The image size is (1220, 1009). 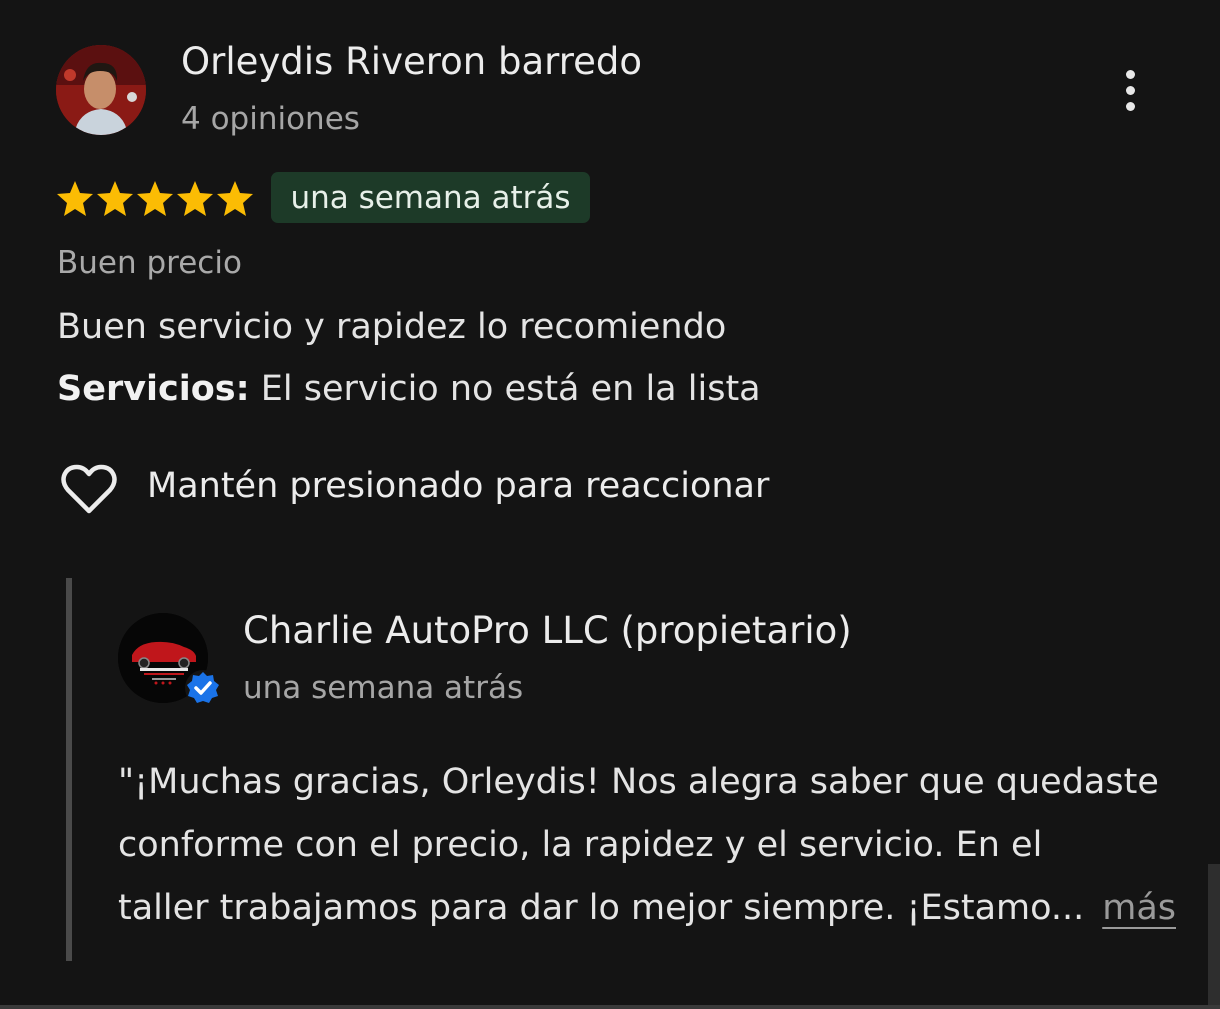 What do you see at coordinates (458, 486) in the screenshot?
I see `react-label: Mantén presionado para reaccionar` at bounding box center [458, 486].